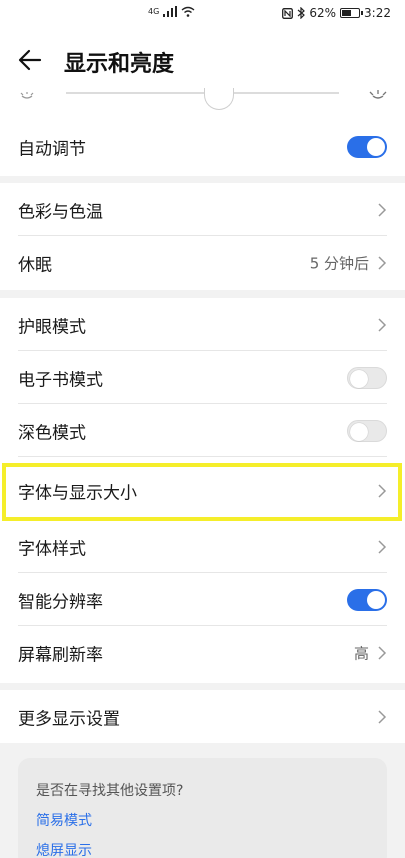 This screenshot has width=405, height=858. Describe the element at coordinates (202, 324) in the screenshot. I see `eye-comfort-row: 护眼模式` at that location.